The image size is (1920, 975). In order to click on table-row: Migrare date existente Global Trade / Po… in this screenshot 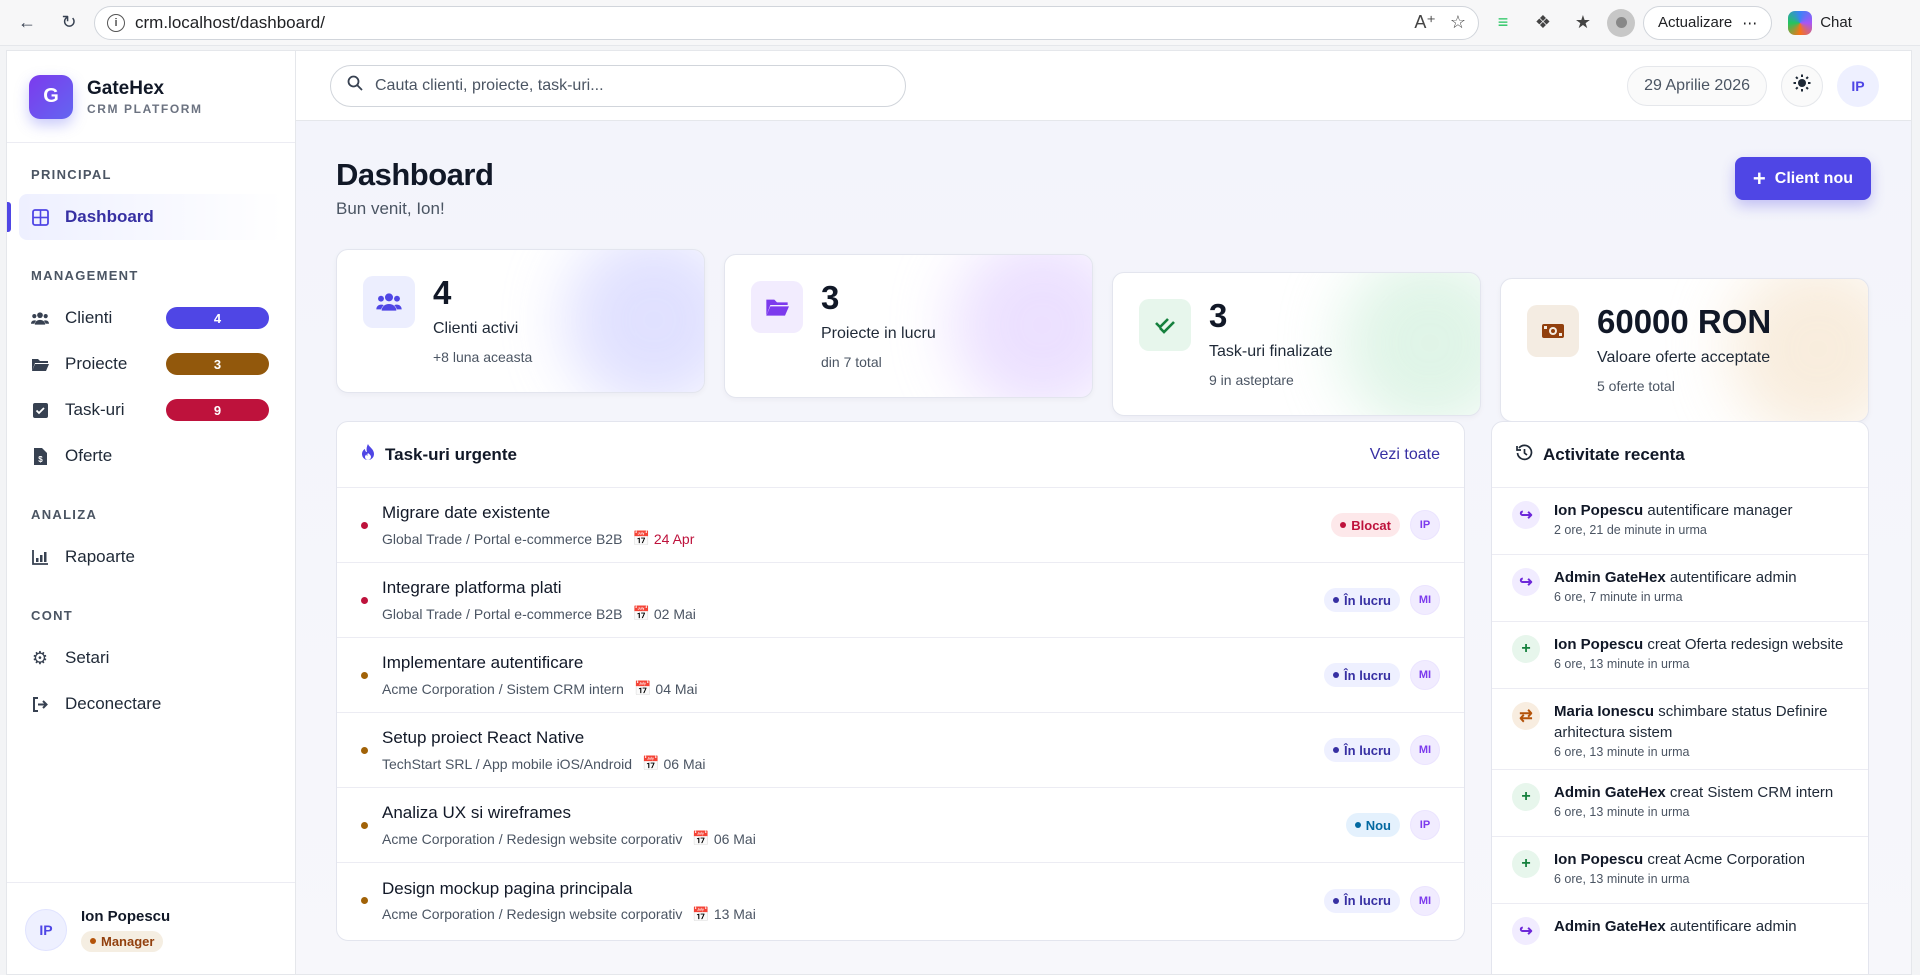, I will do `click(900, 525)`.